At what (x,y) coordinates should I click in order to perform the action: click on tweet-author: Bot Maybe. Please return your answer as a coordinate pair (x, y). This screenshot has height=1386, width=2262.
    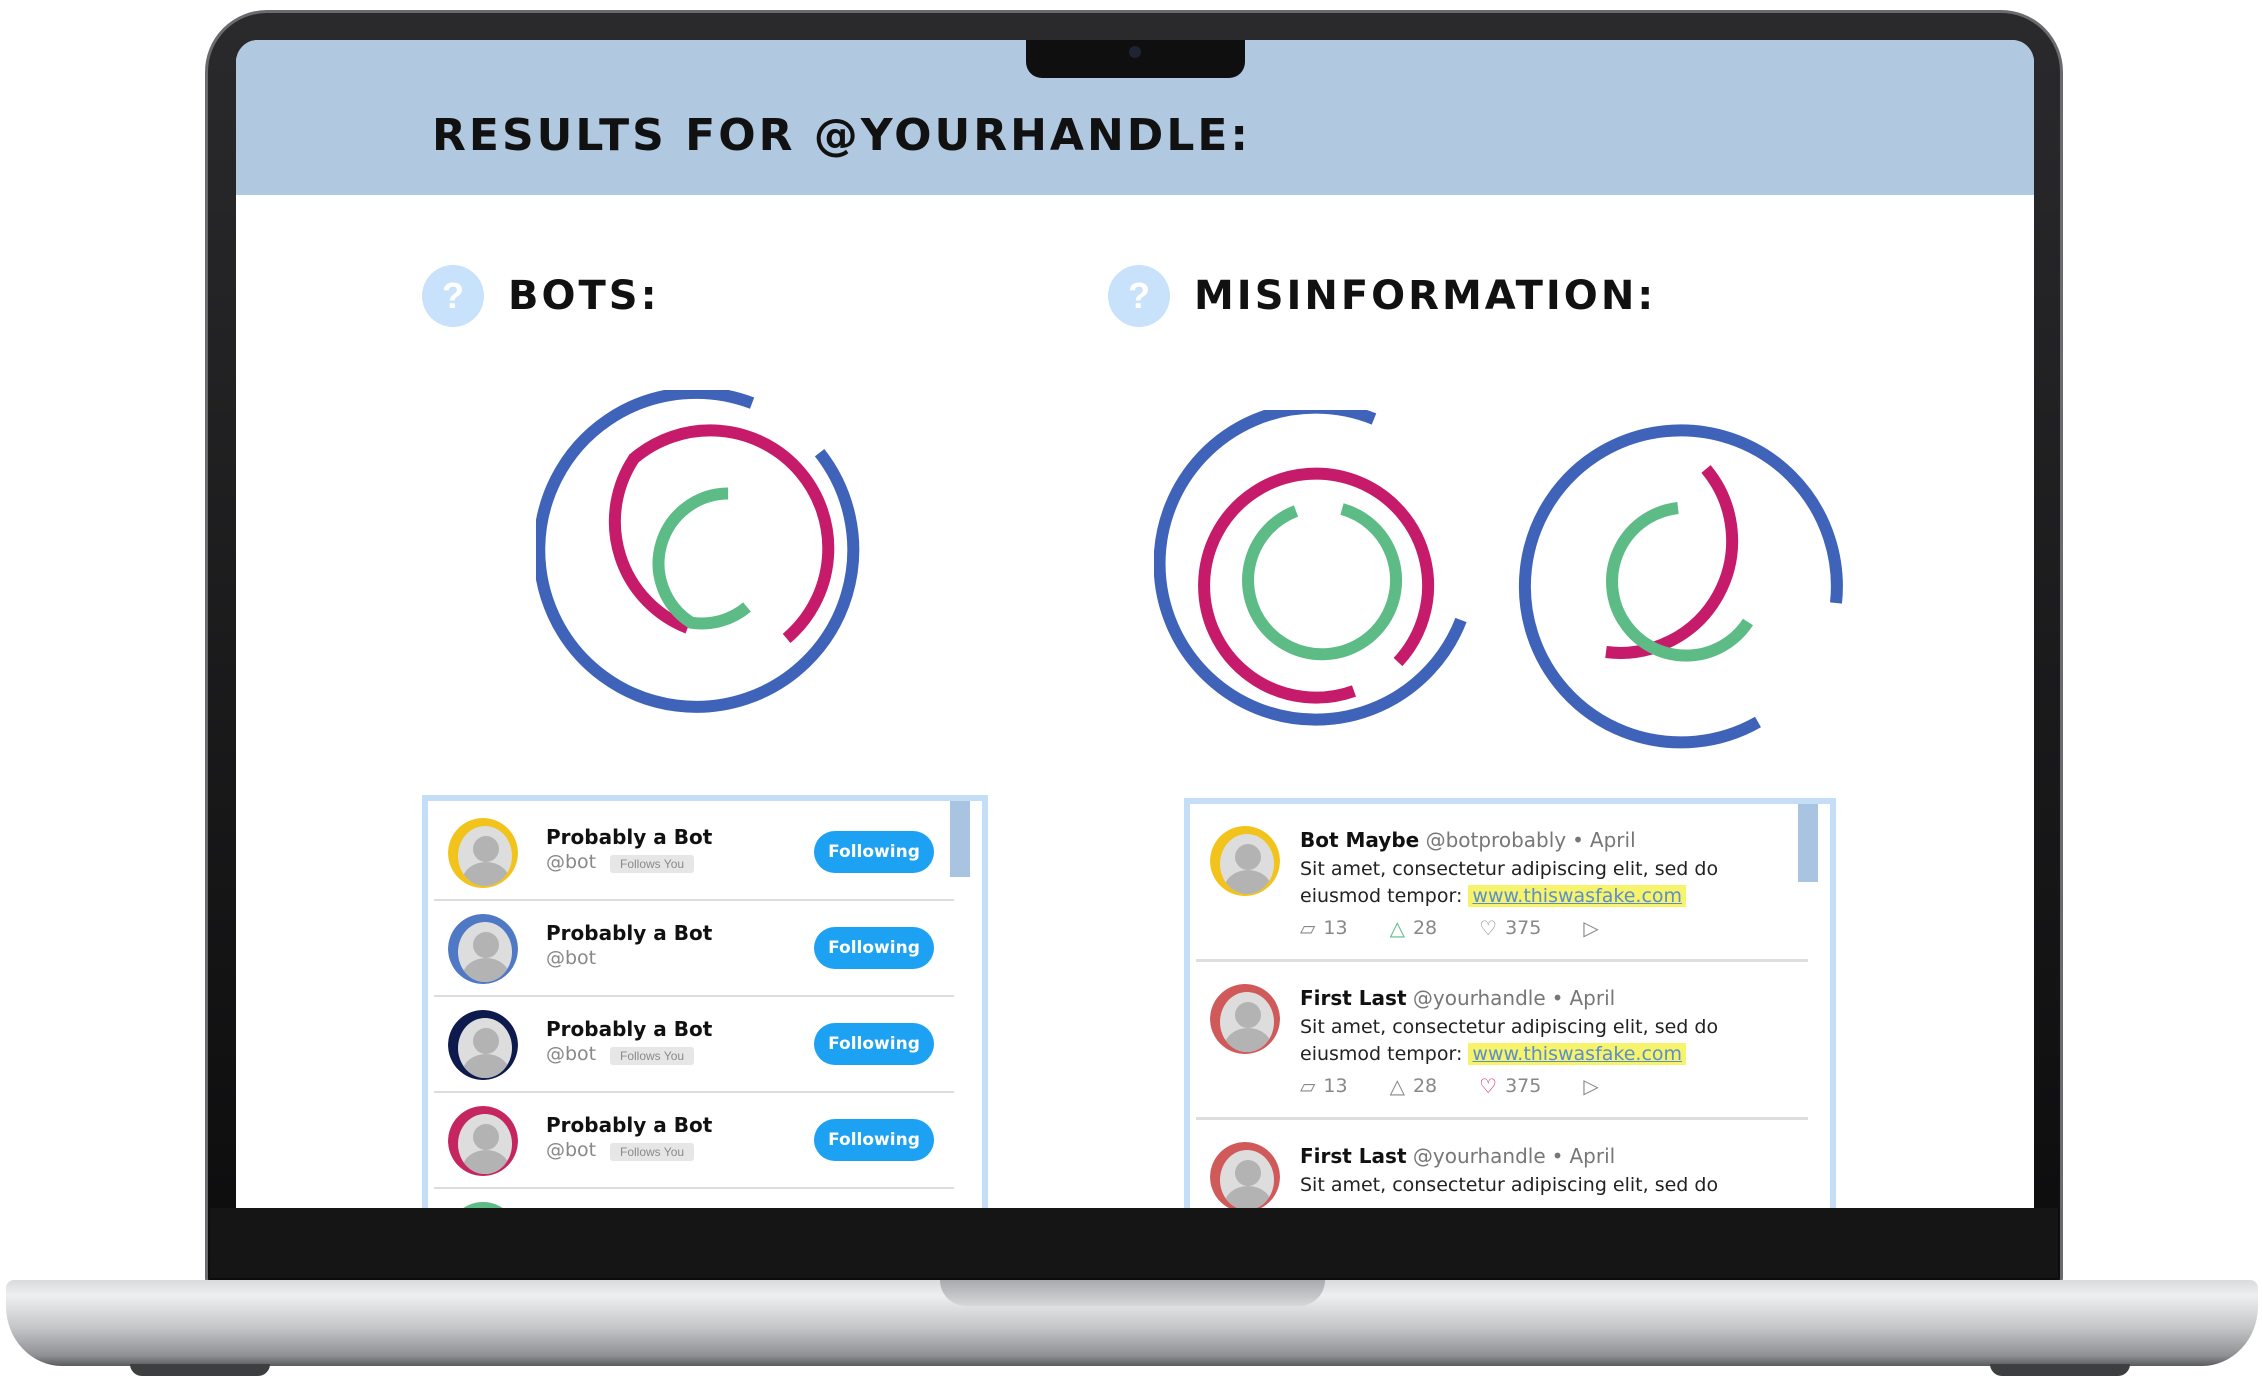
    Looking at the image, I should click on (1359, 840).